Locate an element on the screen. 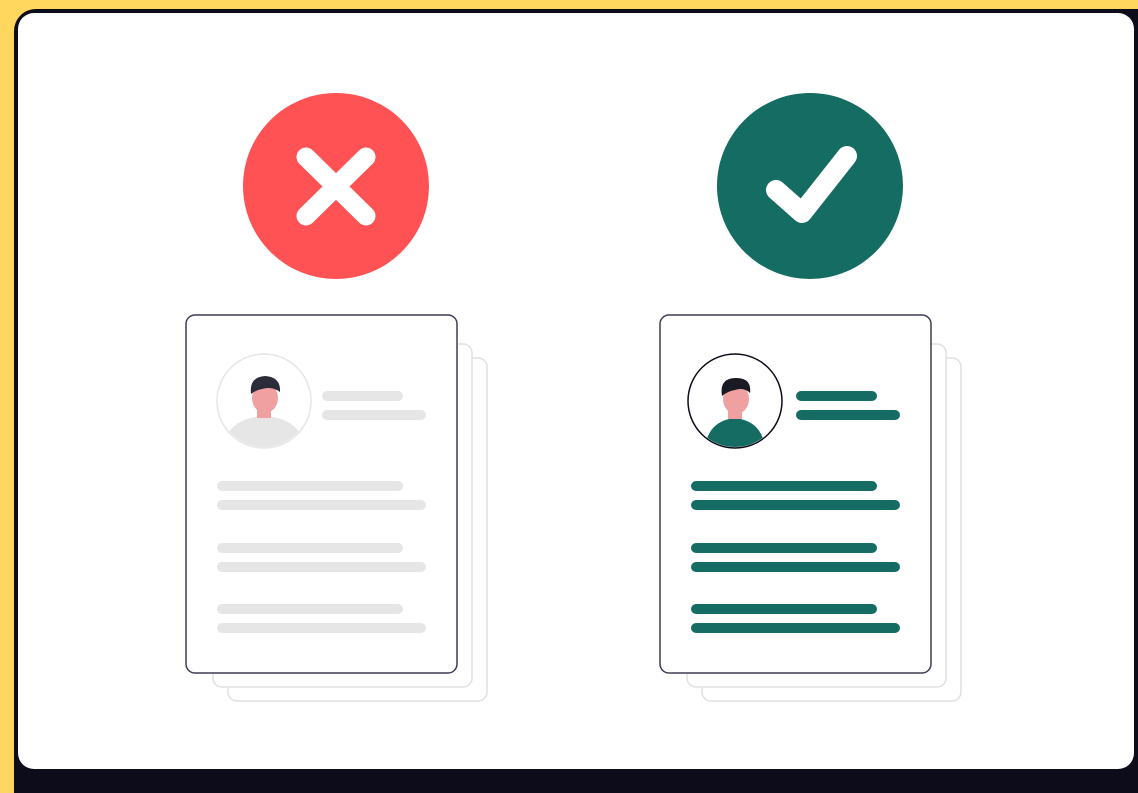 The height and width of the screenshot is (793, 1138). approve-check-icon is located at coordinates (810, 186).